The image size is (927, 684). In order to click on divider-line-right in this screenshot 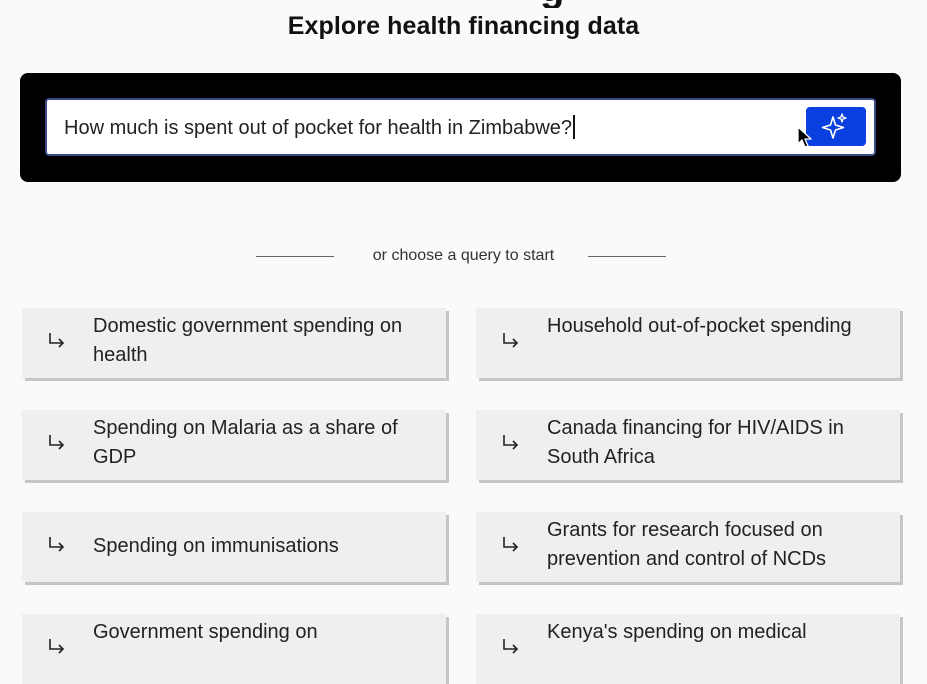, I will do `click(627, 256)`.